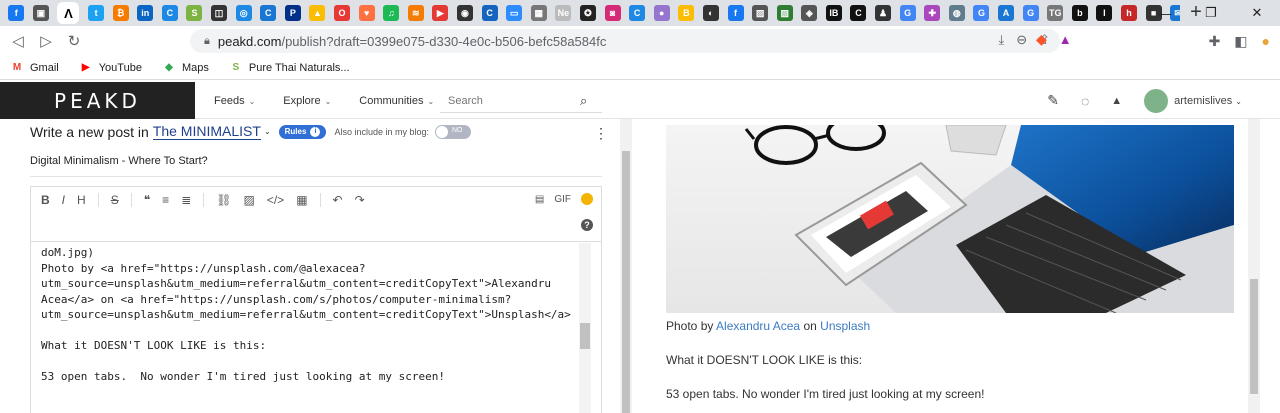 This screenshot has height=413, width=1280. Describe the element at coordinates (735, 13) in the screenshot. I see `fb2-icon: f` at that location.